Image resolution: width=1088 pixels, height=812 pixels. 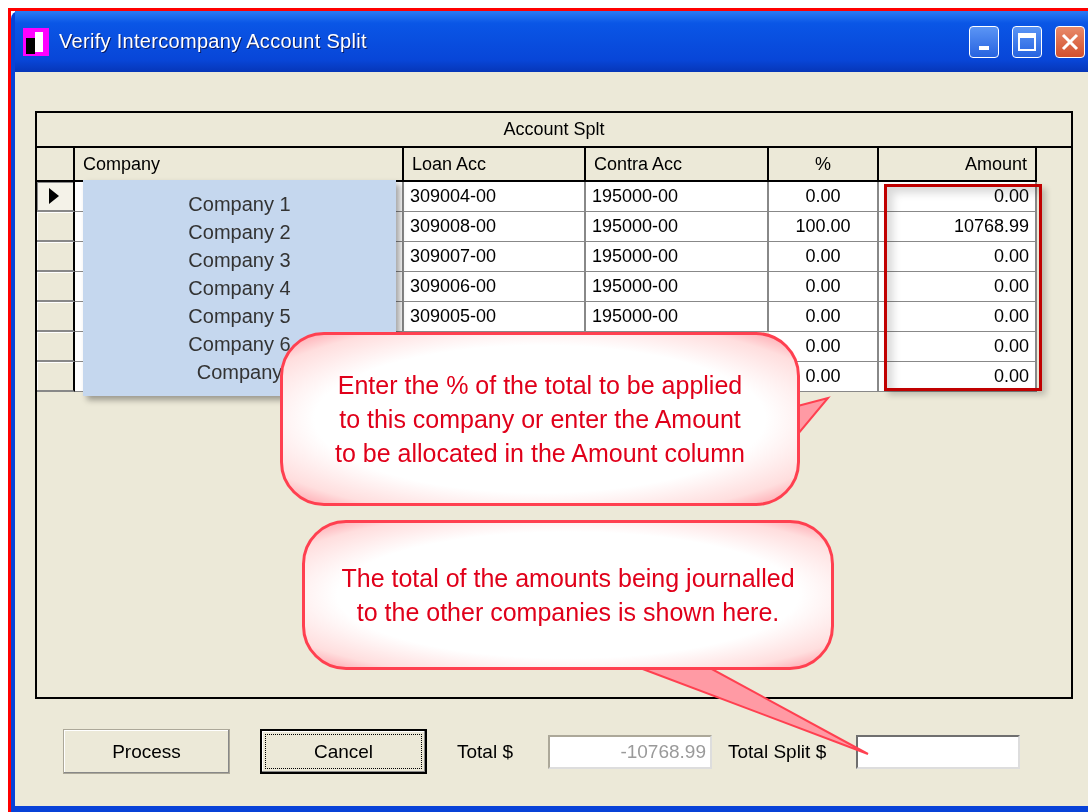 What do you see at coordinates (239, 165) in the screenshot?
I see `column-header: Company` at bounding box center [239, 165].